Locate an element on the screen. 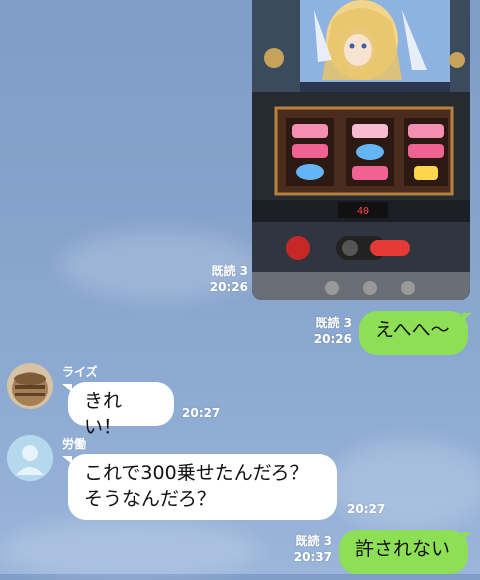 The image size is (480, 580). sender-name: 労働 is located at coordinates (74, 444).